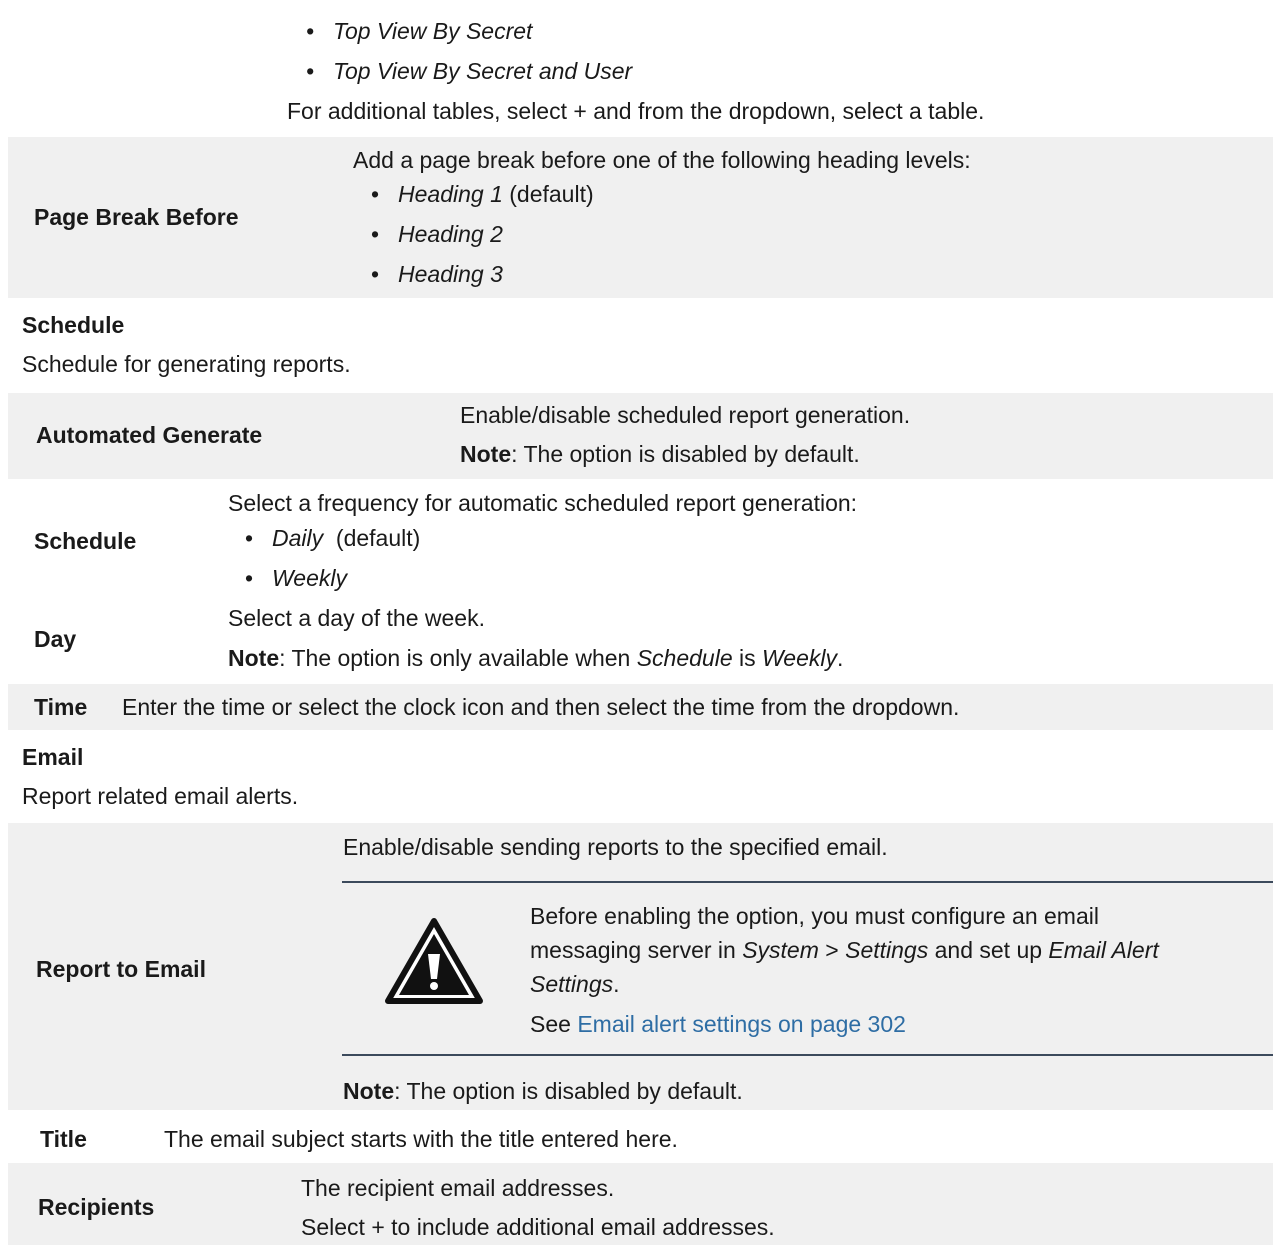 The image size is (1273, 1245). I want to click on title-label: Title, so click(63, 1139).